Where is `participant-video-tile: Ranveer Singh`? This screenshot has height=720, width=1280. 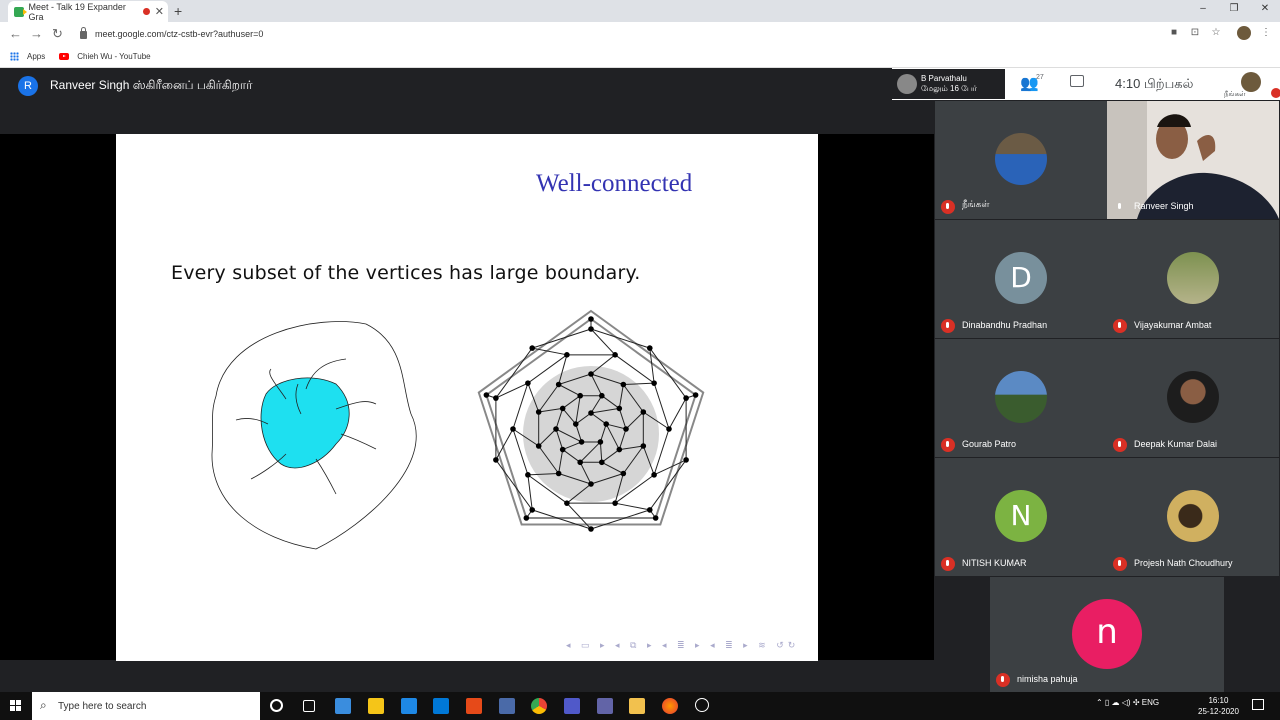
participant-video-tile: Ranveer Singh is located at coordinates (1193, 160).